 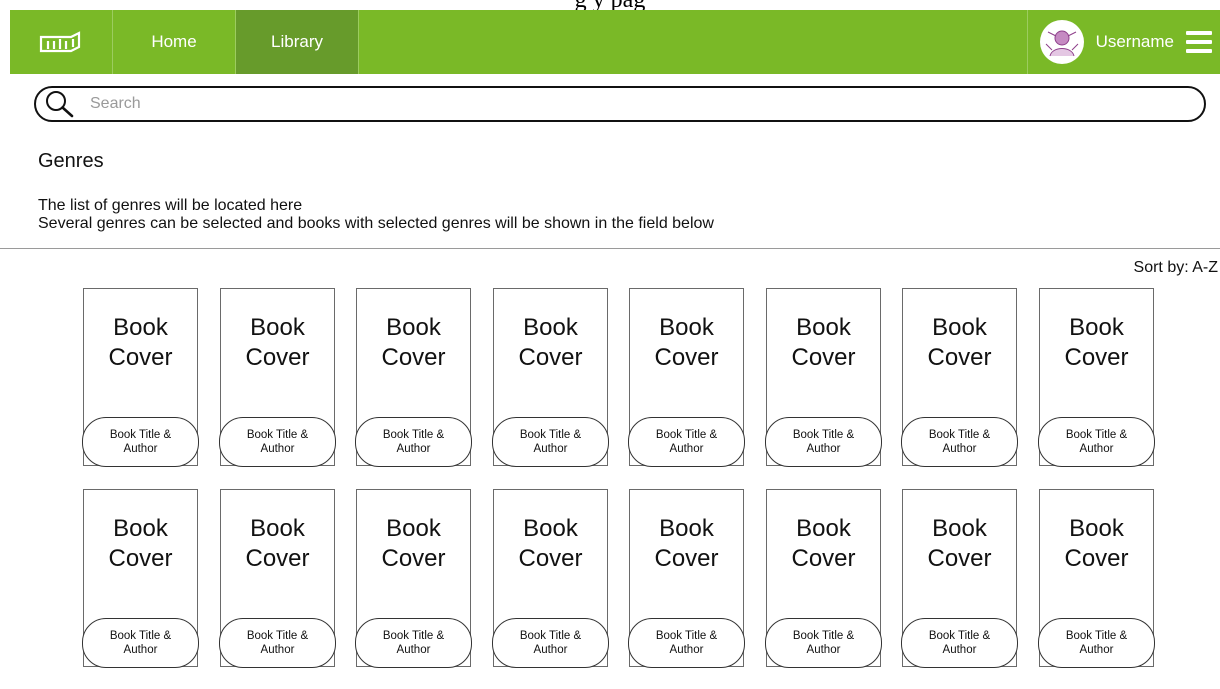 I want to click on avatar, so click(x=1061, y=42).